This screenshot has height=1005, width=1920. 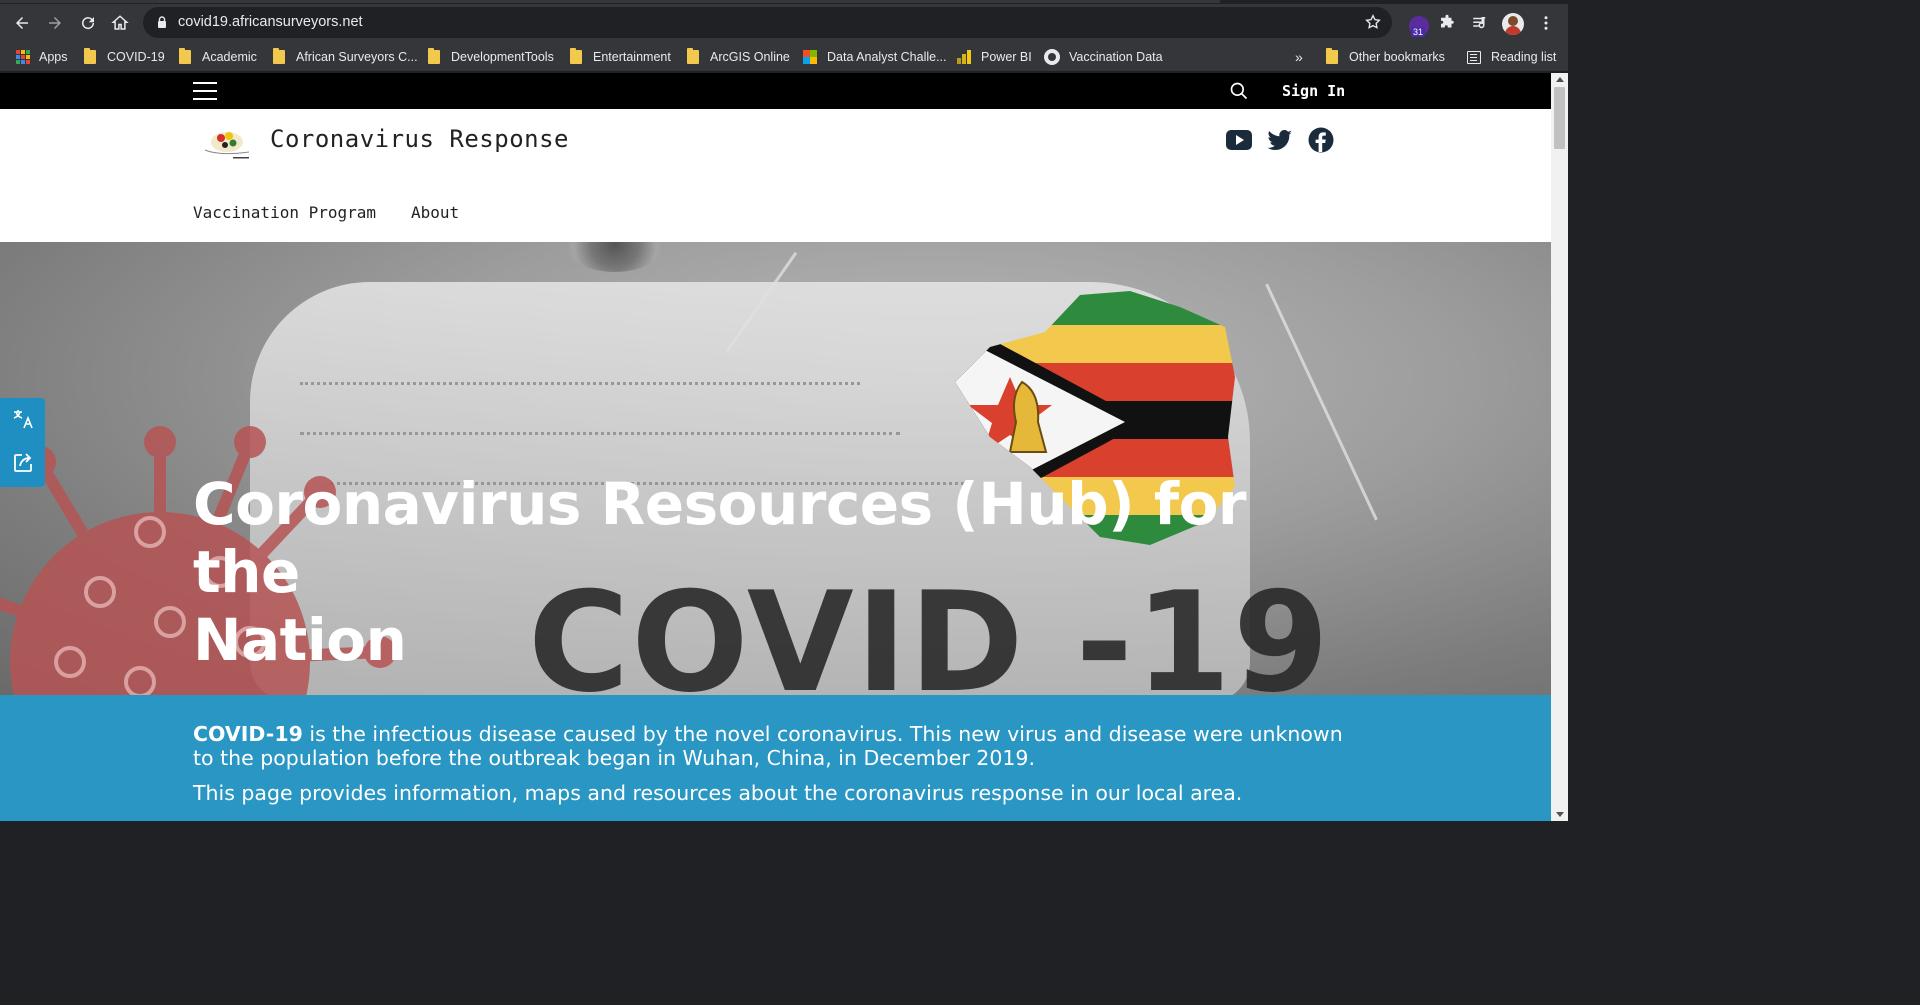 I want to click on floating-side-toolbar, so click(x=22, y=442).